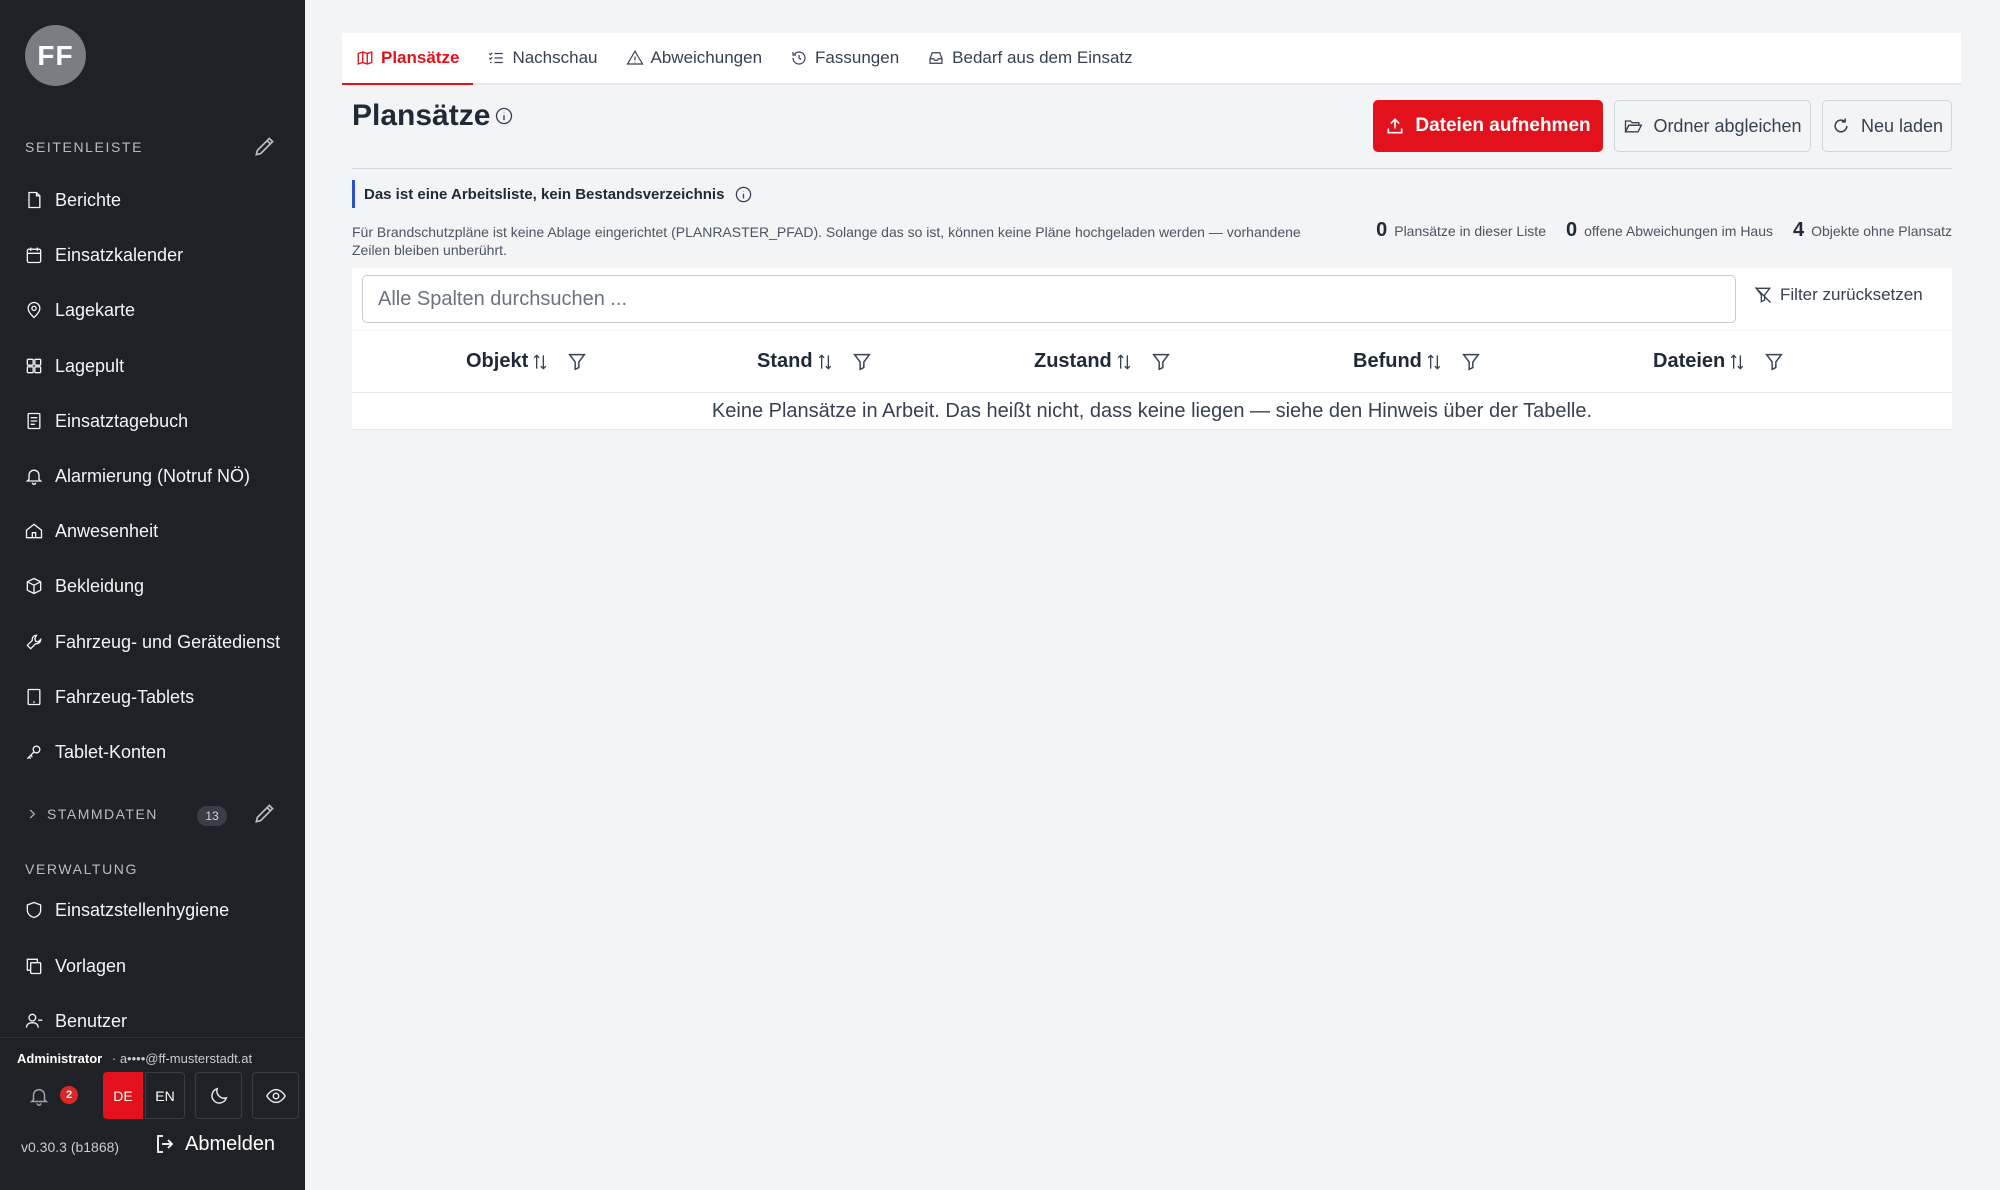 The width and height of the screenshot is (2000, 1190). I want to click on tab-plansaetze: Plansätze, so click(408, 59).